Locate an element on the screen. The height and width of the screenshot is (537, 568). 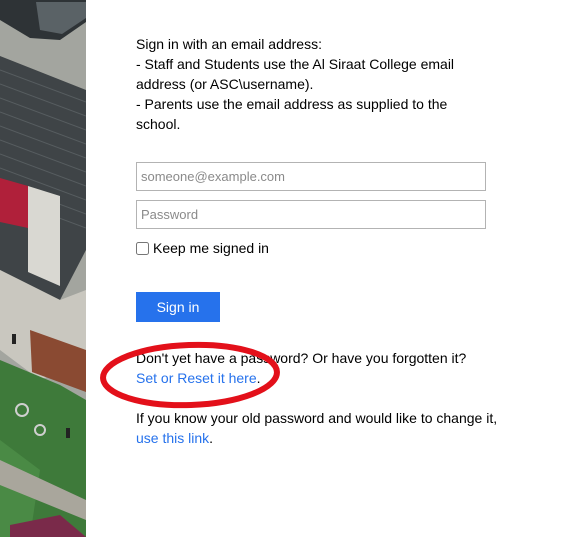
sign-in-button: Sign in is located at coordinates (178, 307).